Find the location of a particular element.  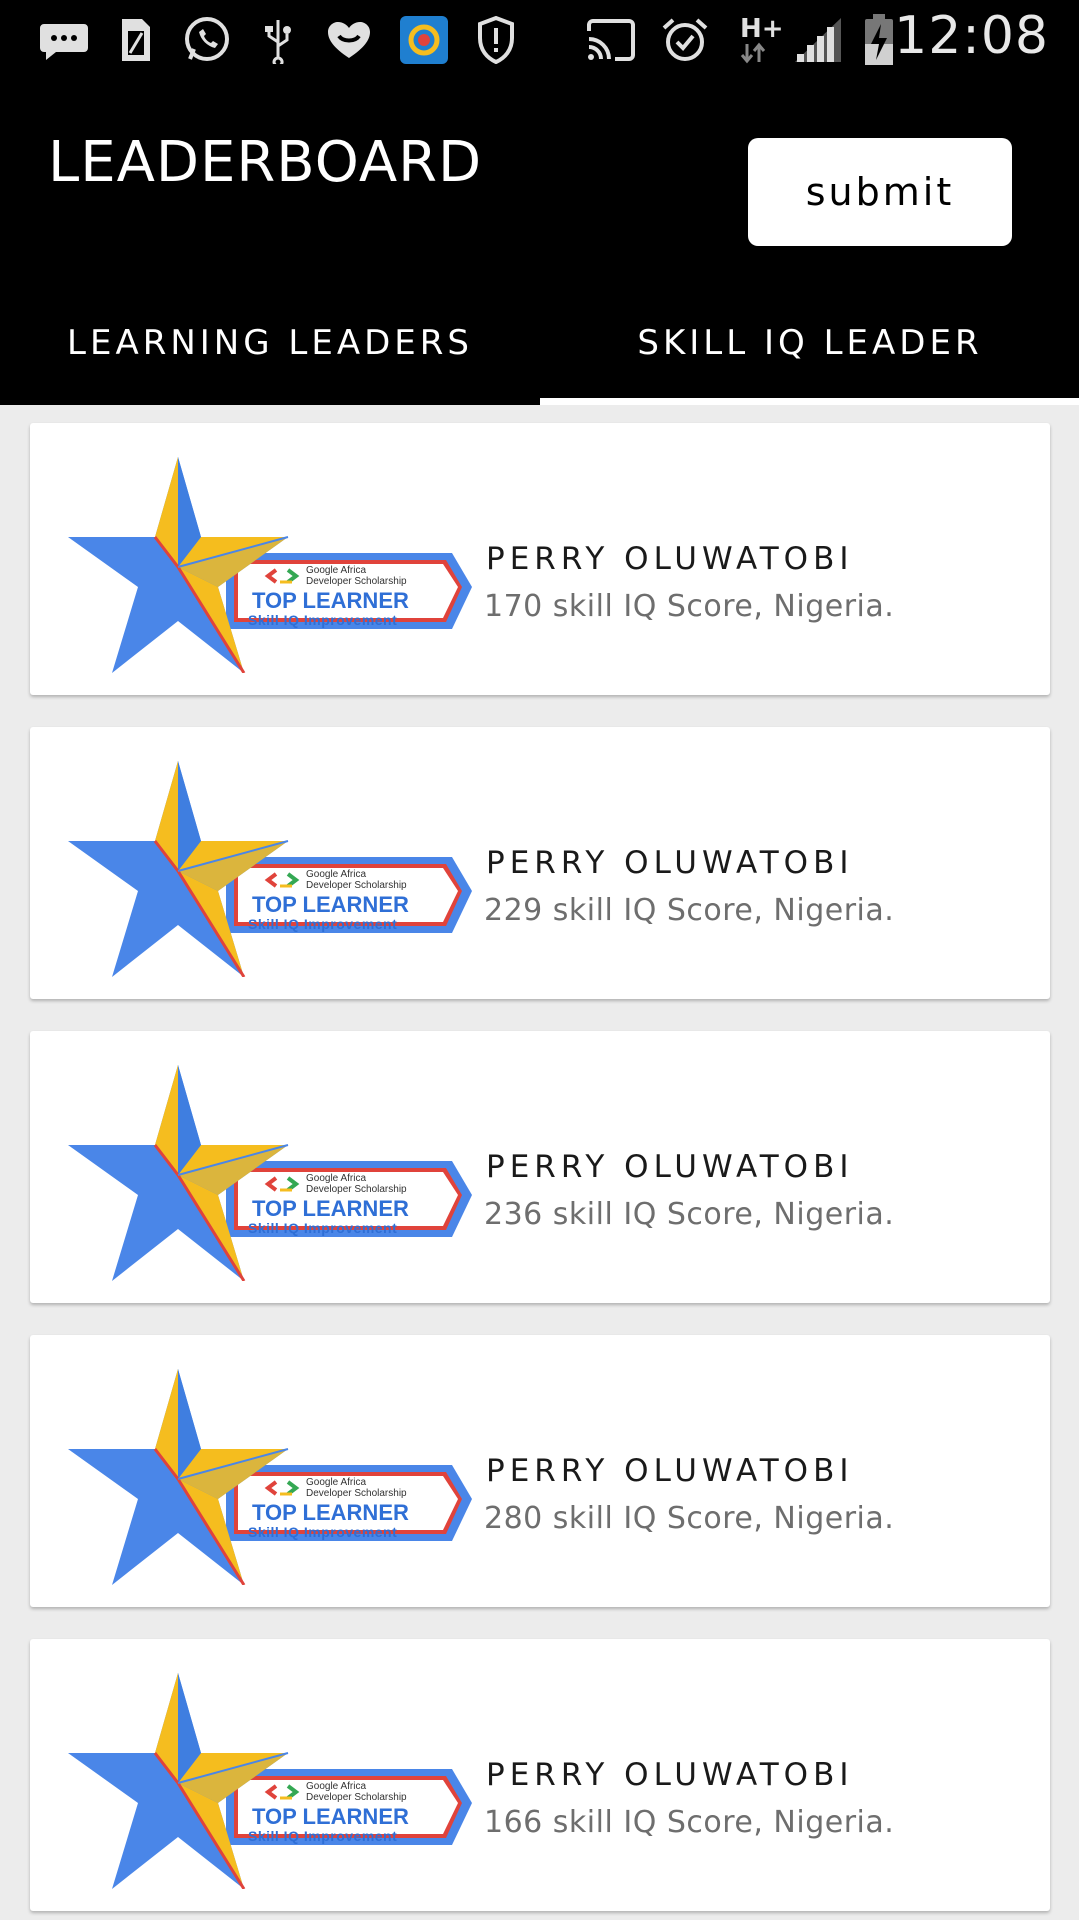

network-type-icon: H+ is located at coordinates (762, 40).